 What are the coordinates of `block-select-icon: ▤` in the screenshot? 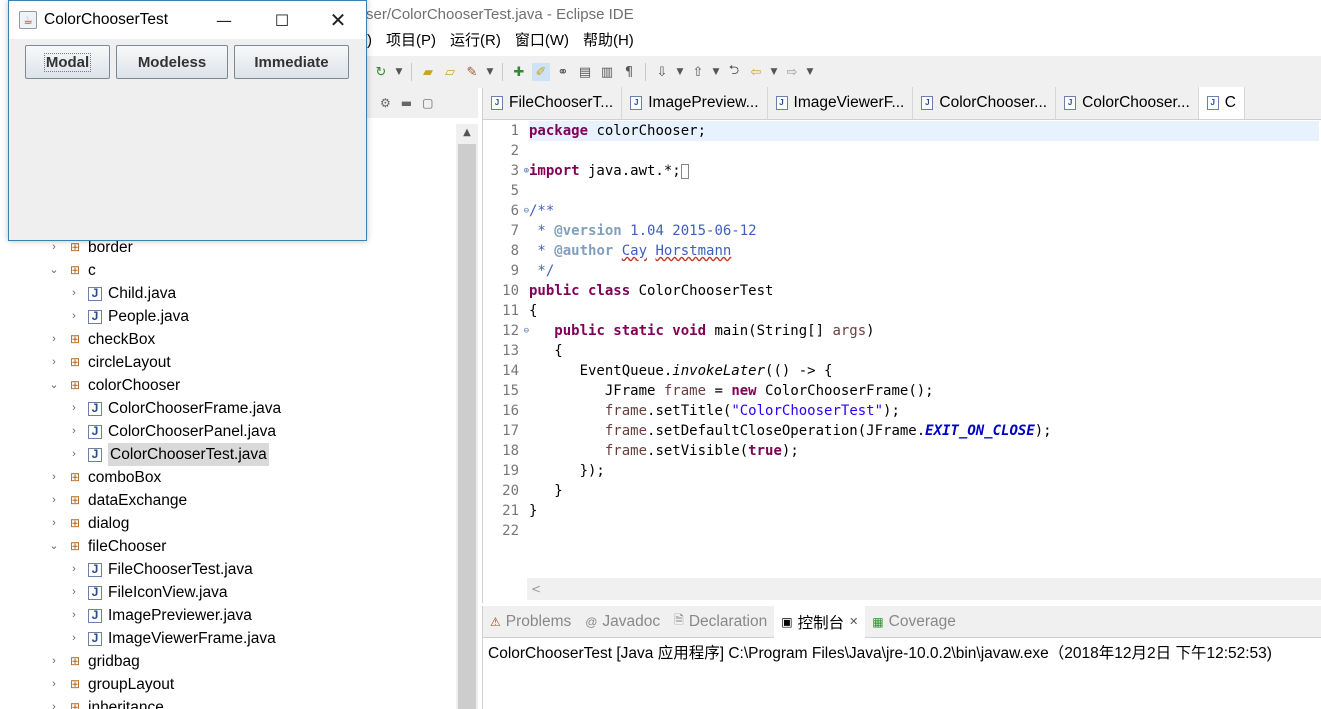 It's located at (585, 72).